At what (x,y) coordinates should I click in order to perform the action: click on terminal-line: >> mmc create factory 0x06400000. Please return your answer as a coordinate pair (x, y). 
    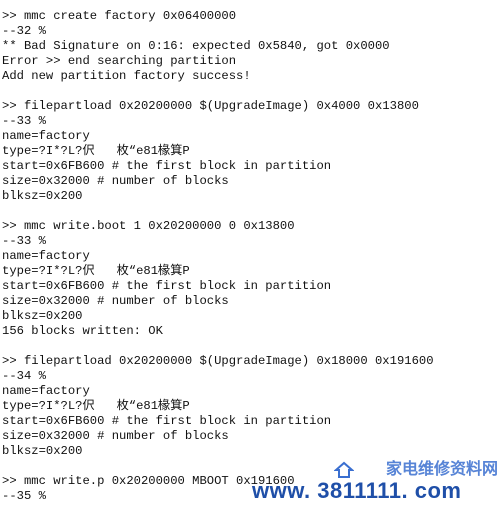
    Looking at the image, I should click on (119, 16).